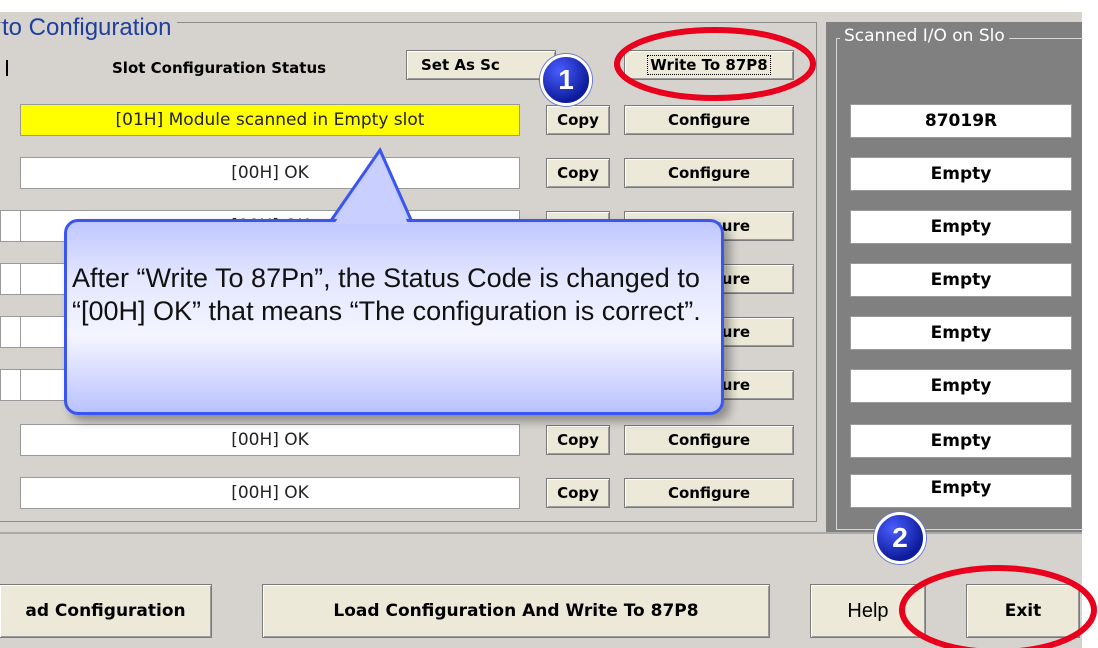  Describe the element at coordinates (998, 606) in the screenshot. I see `highlight-exit-button` at that location.